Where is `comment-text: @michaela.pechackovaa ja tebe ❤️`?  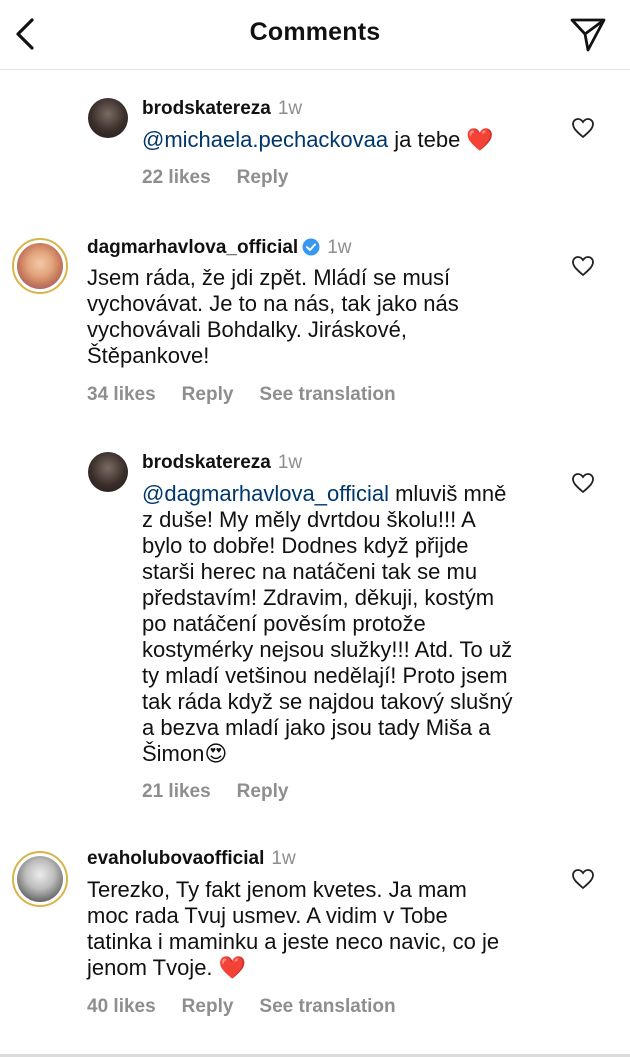
comment-text: @michaela.pechackovaa ja tebe ❤️ is located at coordinates (318, 139).